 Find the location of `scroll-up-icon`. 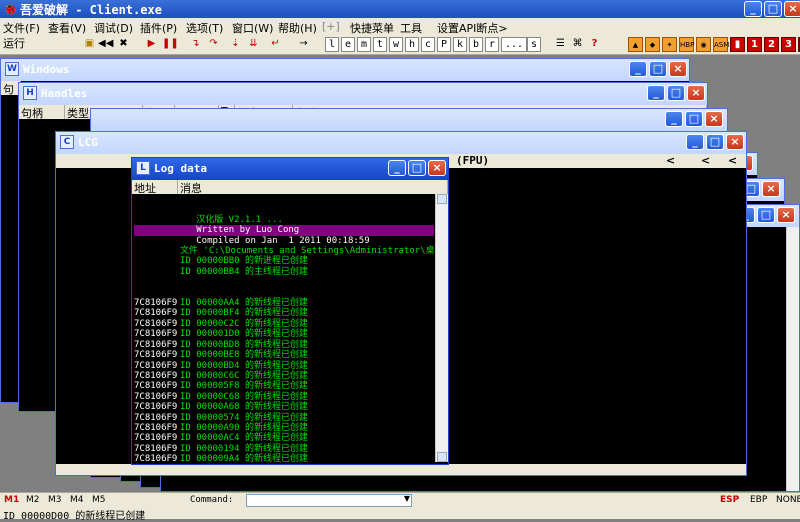

scroll-up-icon is located at coordinates (442, 199).